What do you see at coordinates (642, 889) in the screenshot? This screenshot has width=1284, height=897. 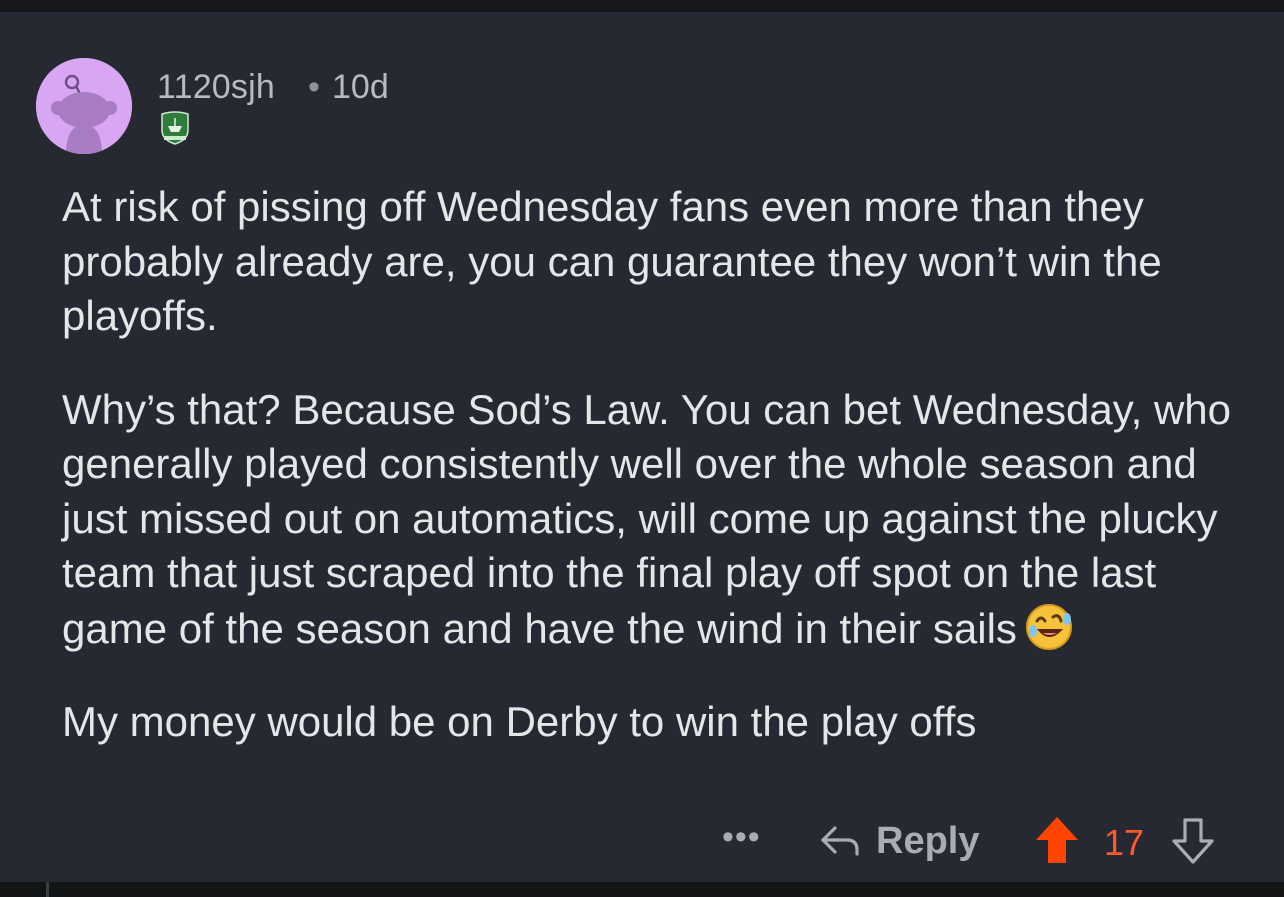 I see `bottom-divider` at bounding box center [642, 889].